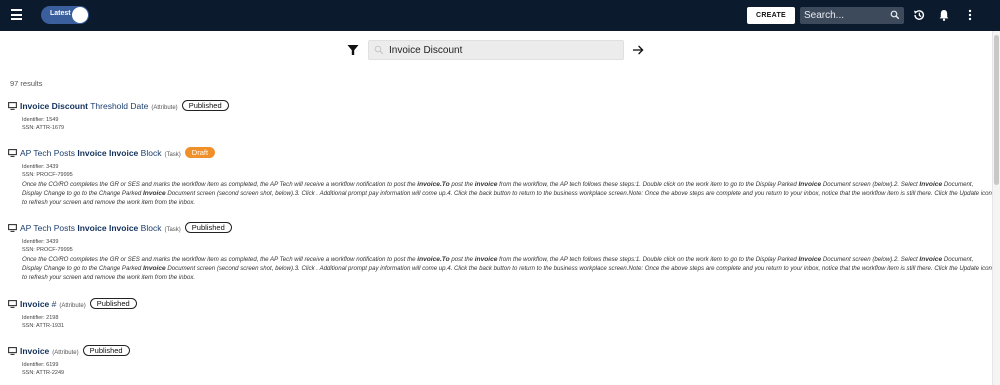 The height and width of the screenshot is (385, 1000). Describe the element at coordinates (970, 15) in the screenshot. I see `more-vert-icon` at that location.